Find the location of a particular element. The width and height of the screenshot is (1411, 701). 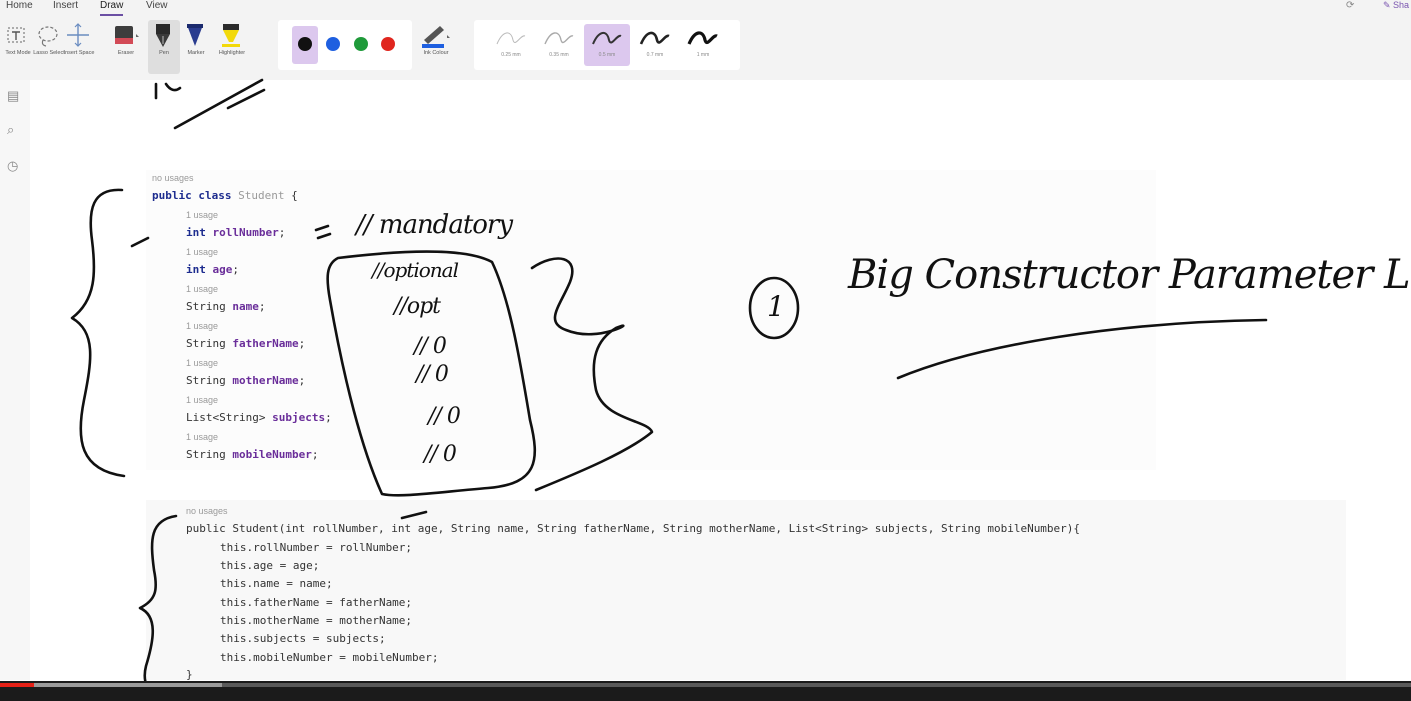

sync-icon: ⟳ is located at coordinates (1350, 5).